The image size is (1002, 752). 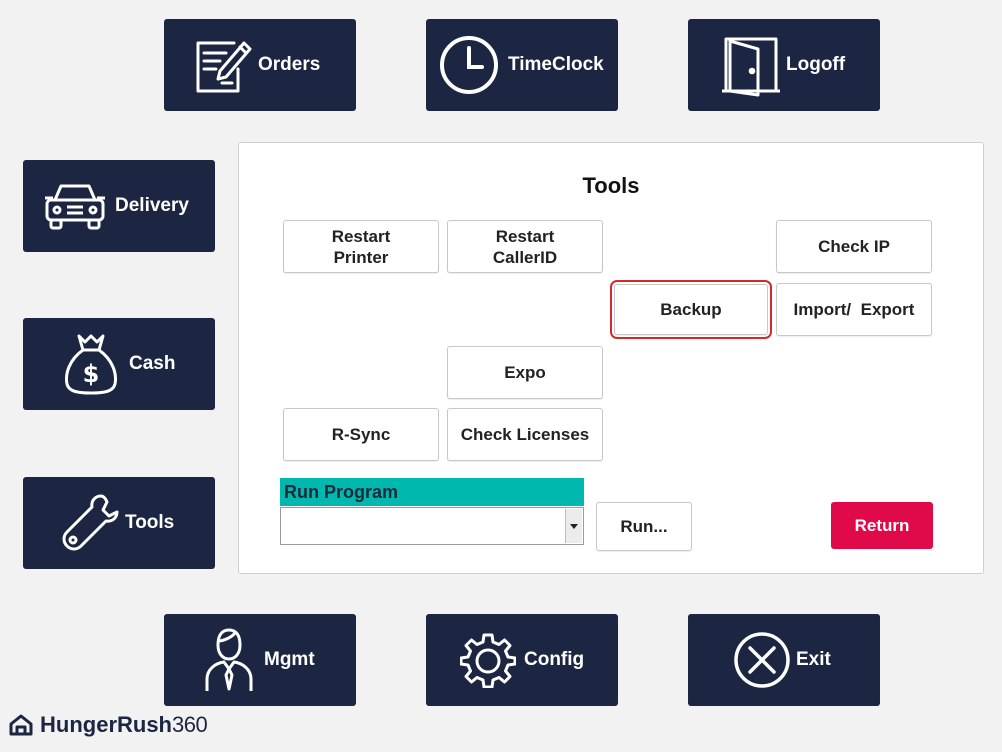 I want to click on restart-printer-label: Restart Printer, so click(x=361, y=246).